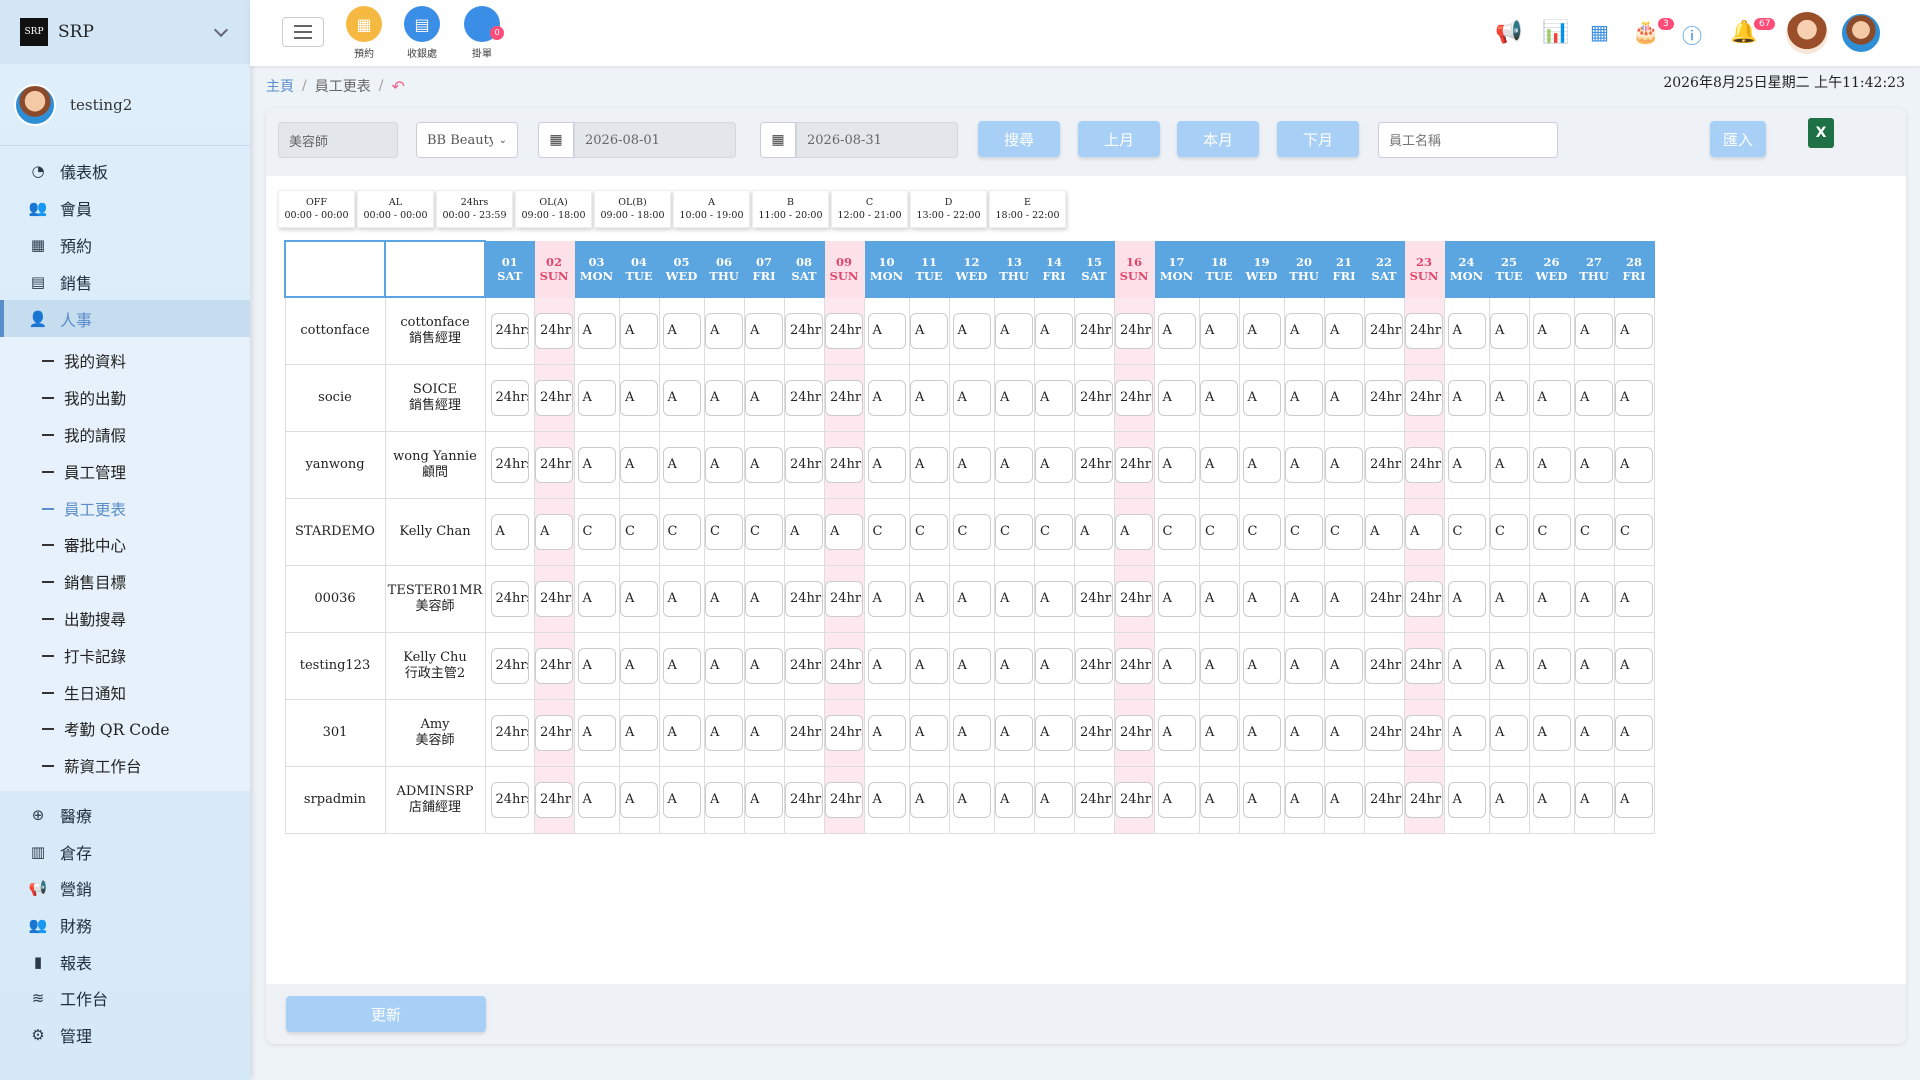 The width and height of the screenshot is (1920, 1080). Describe the element at coordinates (1468, 140) in the screenshot. I see `employee-name-input` at that location.